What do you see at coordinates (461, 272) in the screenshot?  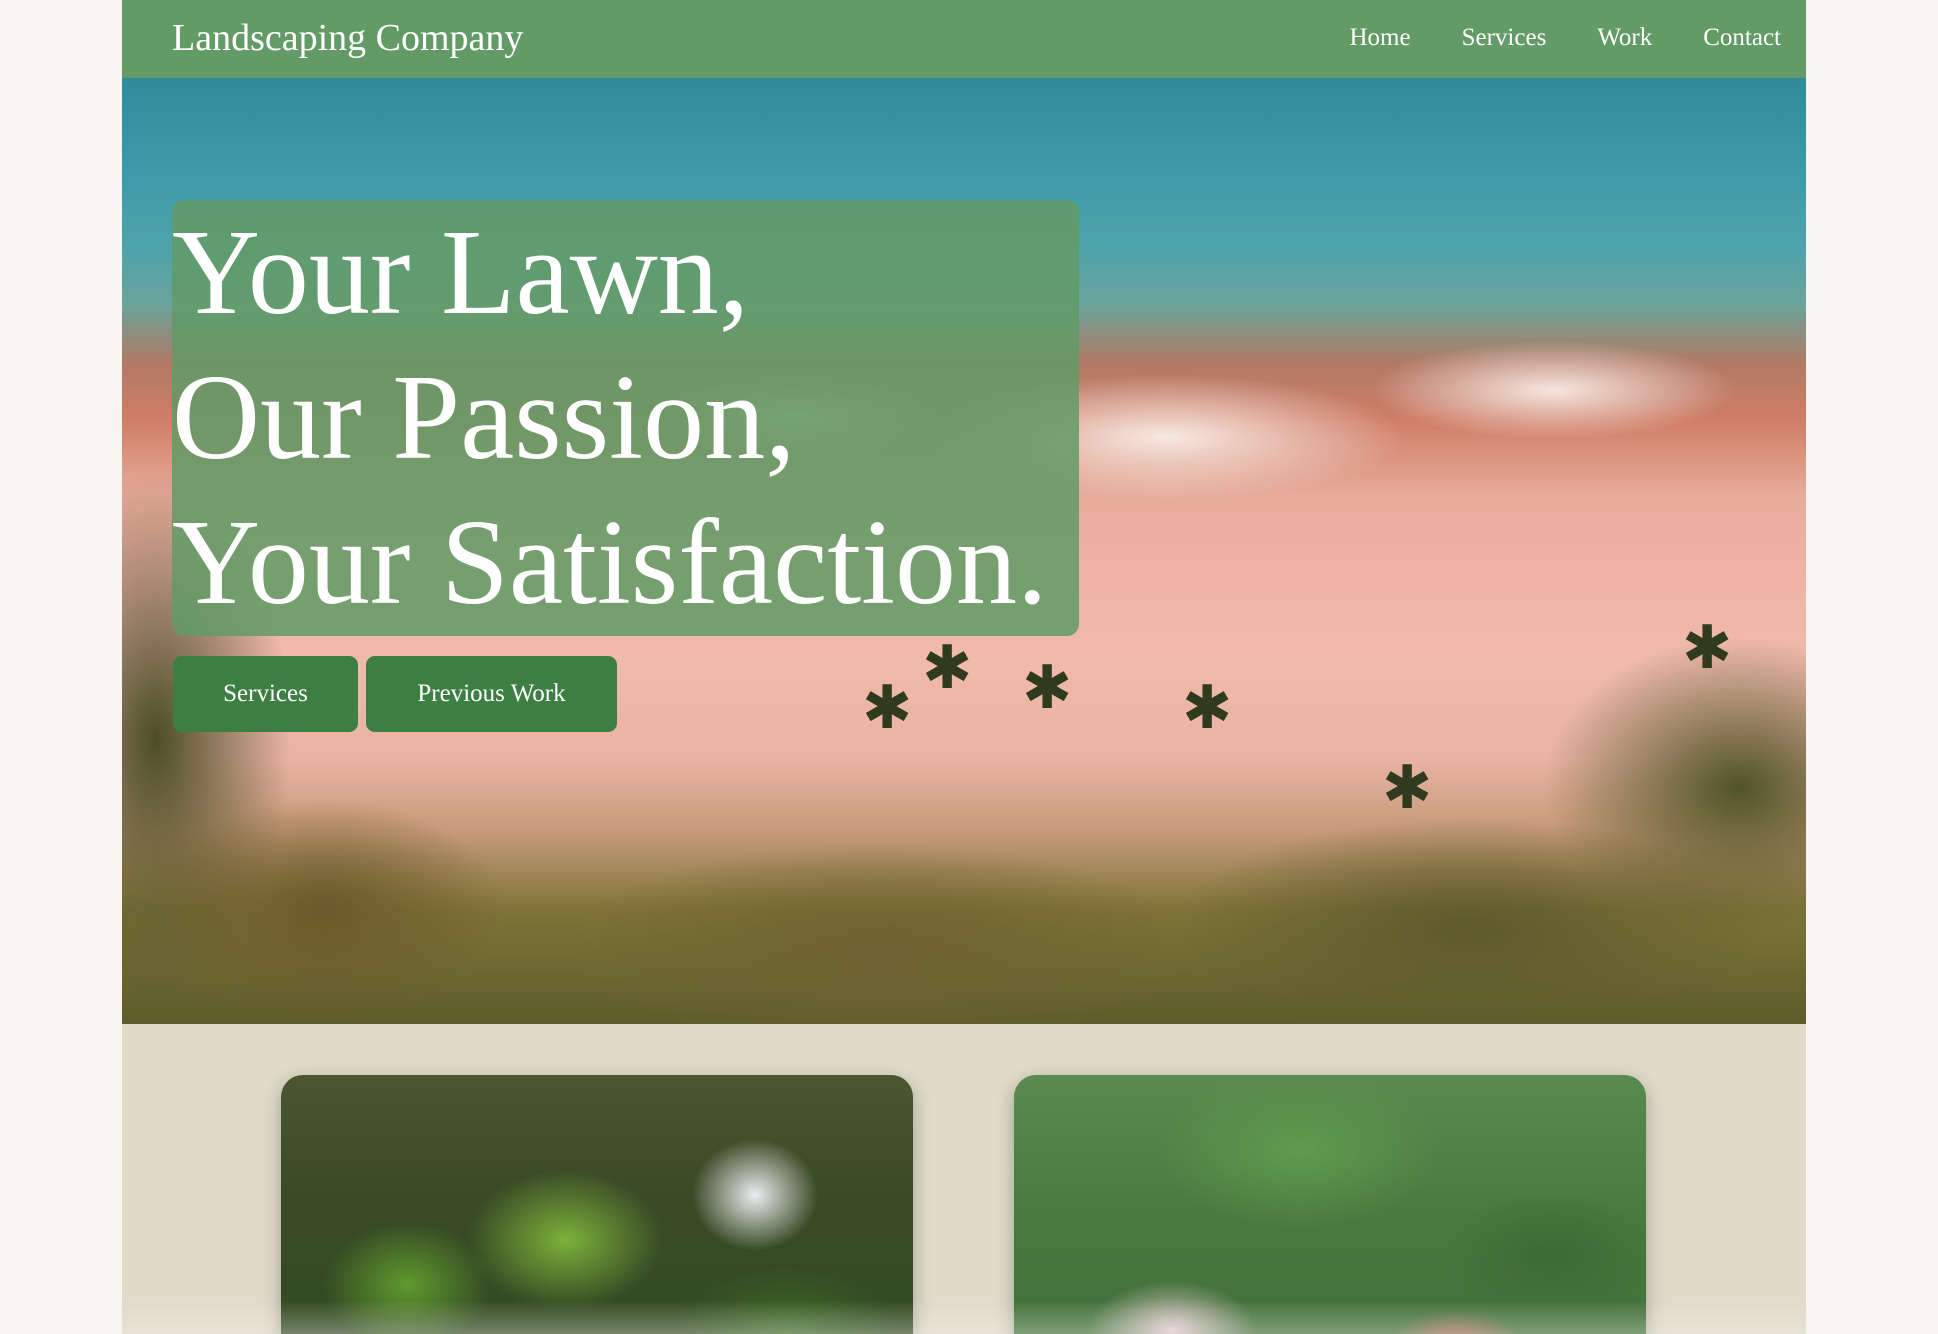 I see `hero-heading-line-1: Your Lawn,` at bounding box center [461, 272].